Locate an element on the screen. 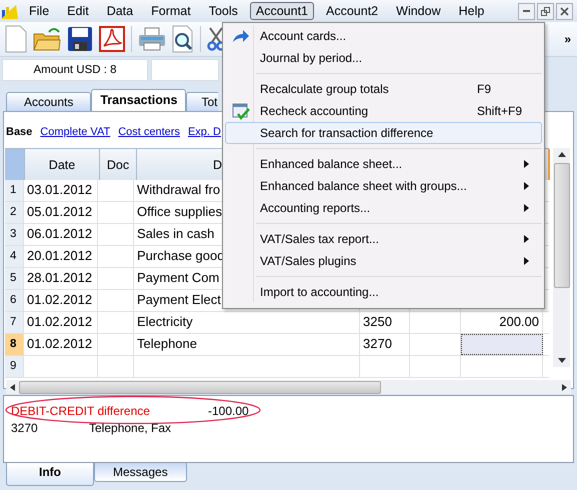 The width and height of the screenshot is (577, 490). error-value: -100.00 is located at coordinates (228, 412).